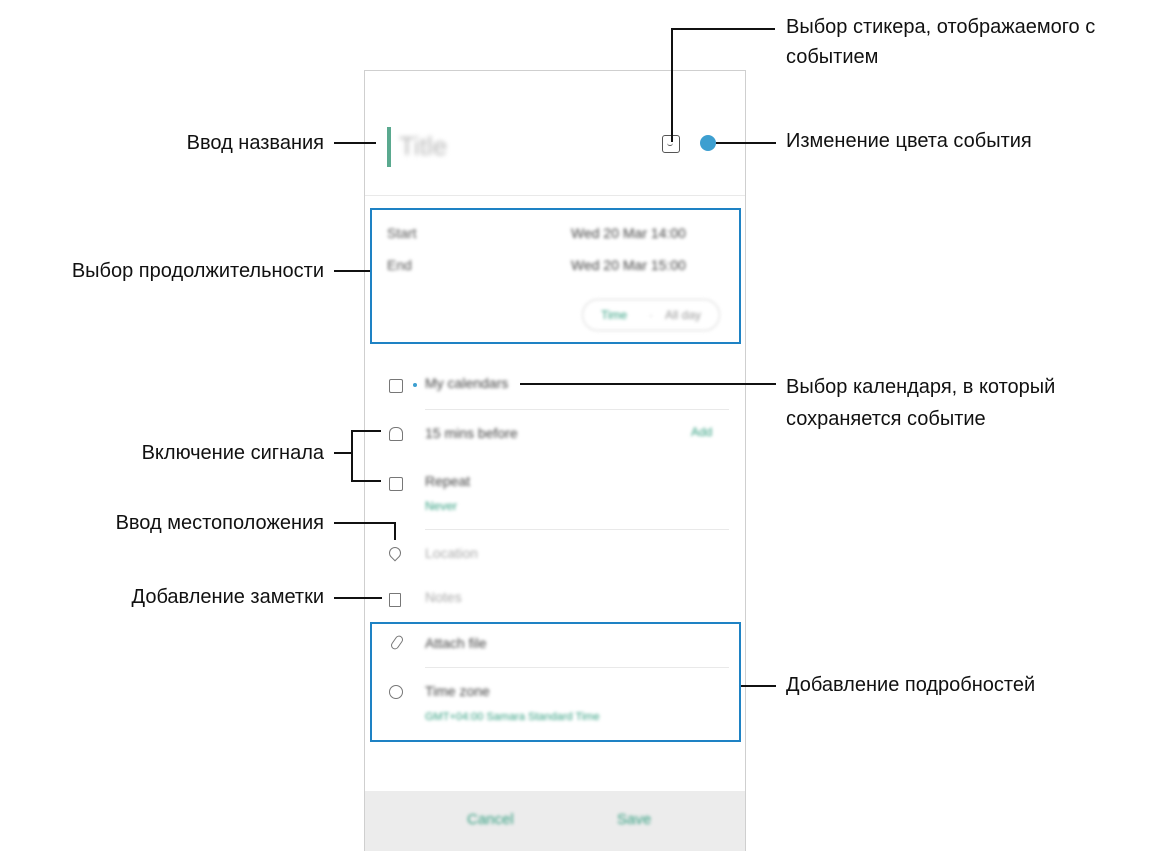  What do you see at coordinates (219, 523) in the screenshot?
I see `callout-location: Ввод местоположения` at bounding box center [219, 523].